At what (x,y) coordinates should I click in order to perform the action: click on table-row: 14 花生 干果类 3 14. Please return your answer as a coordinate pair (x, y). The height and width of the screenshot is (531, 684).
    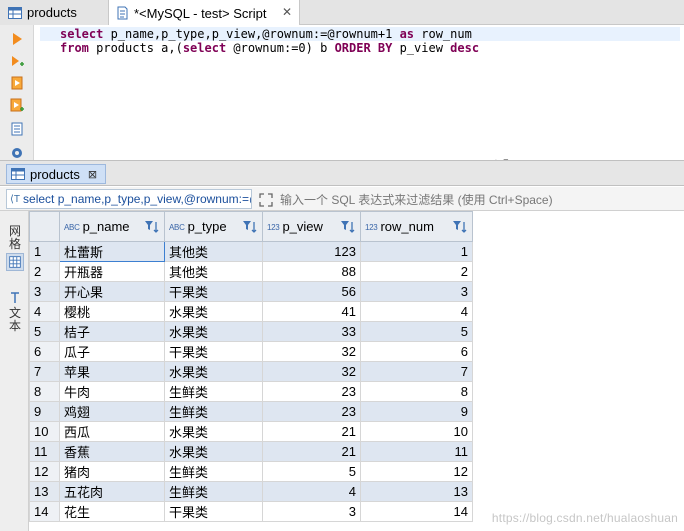
    Looking at the image, I should click on (251, 511).